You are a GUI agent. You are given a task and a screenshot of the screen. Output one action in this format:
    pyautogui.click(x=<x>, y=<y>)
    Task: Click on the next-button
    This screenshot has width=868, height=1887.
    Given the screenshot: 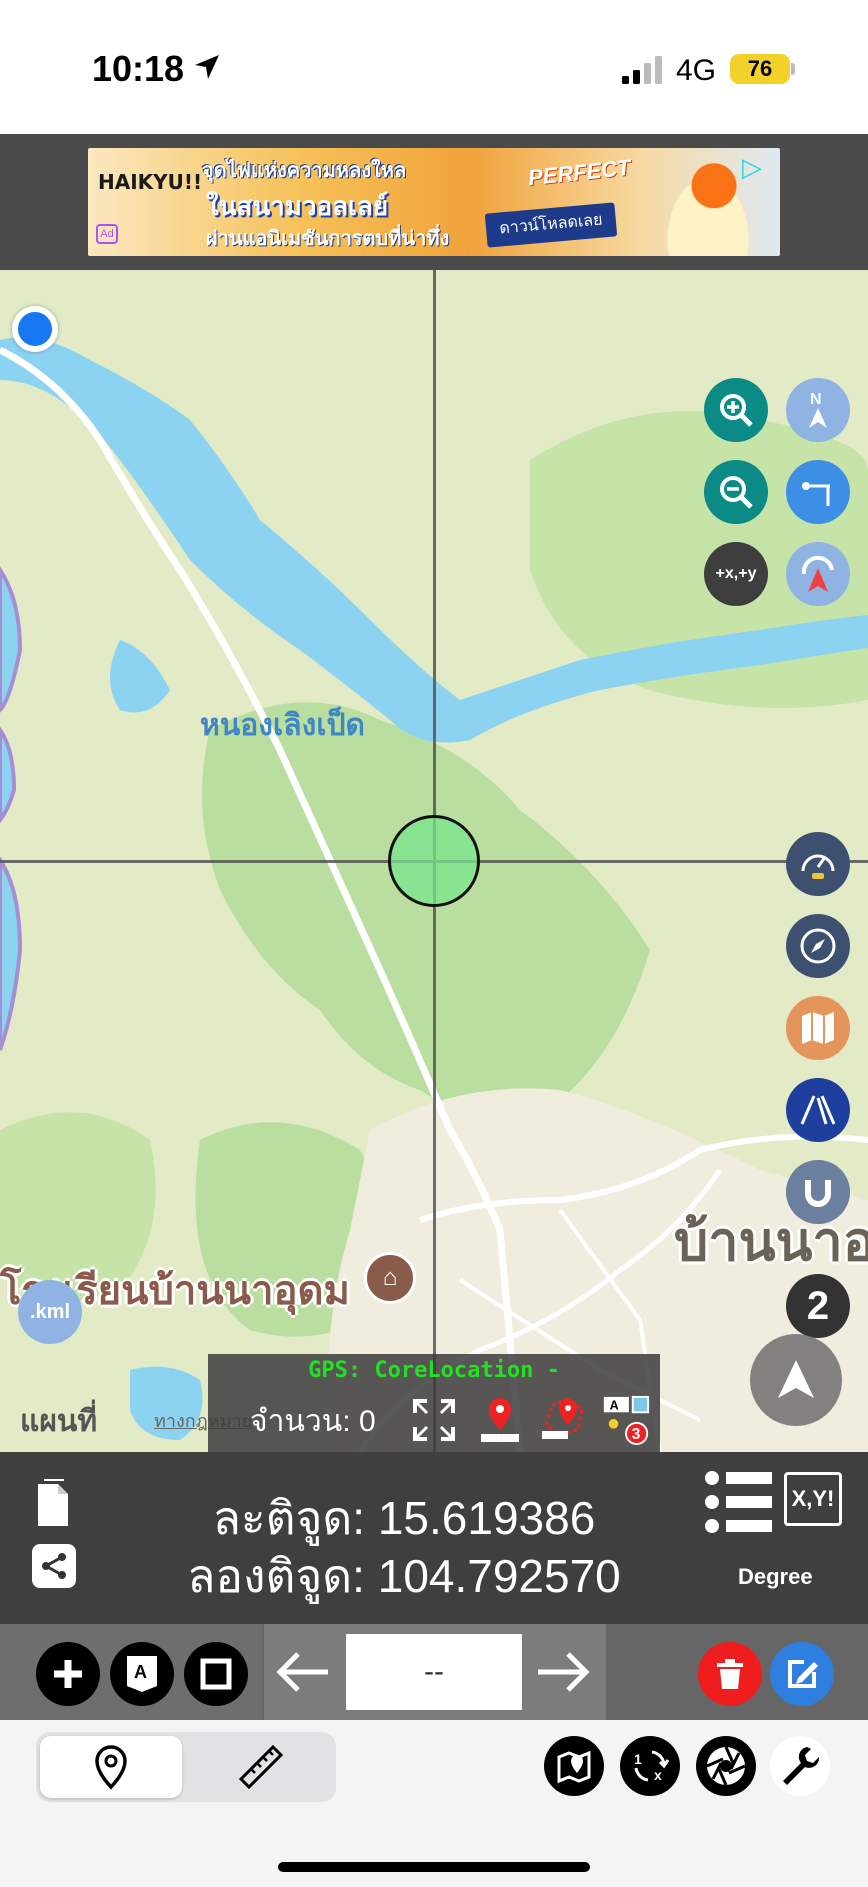 What is the action you would take?
    pyautogui.click(x=563, y=1672)
    